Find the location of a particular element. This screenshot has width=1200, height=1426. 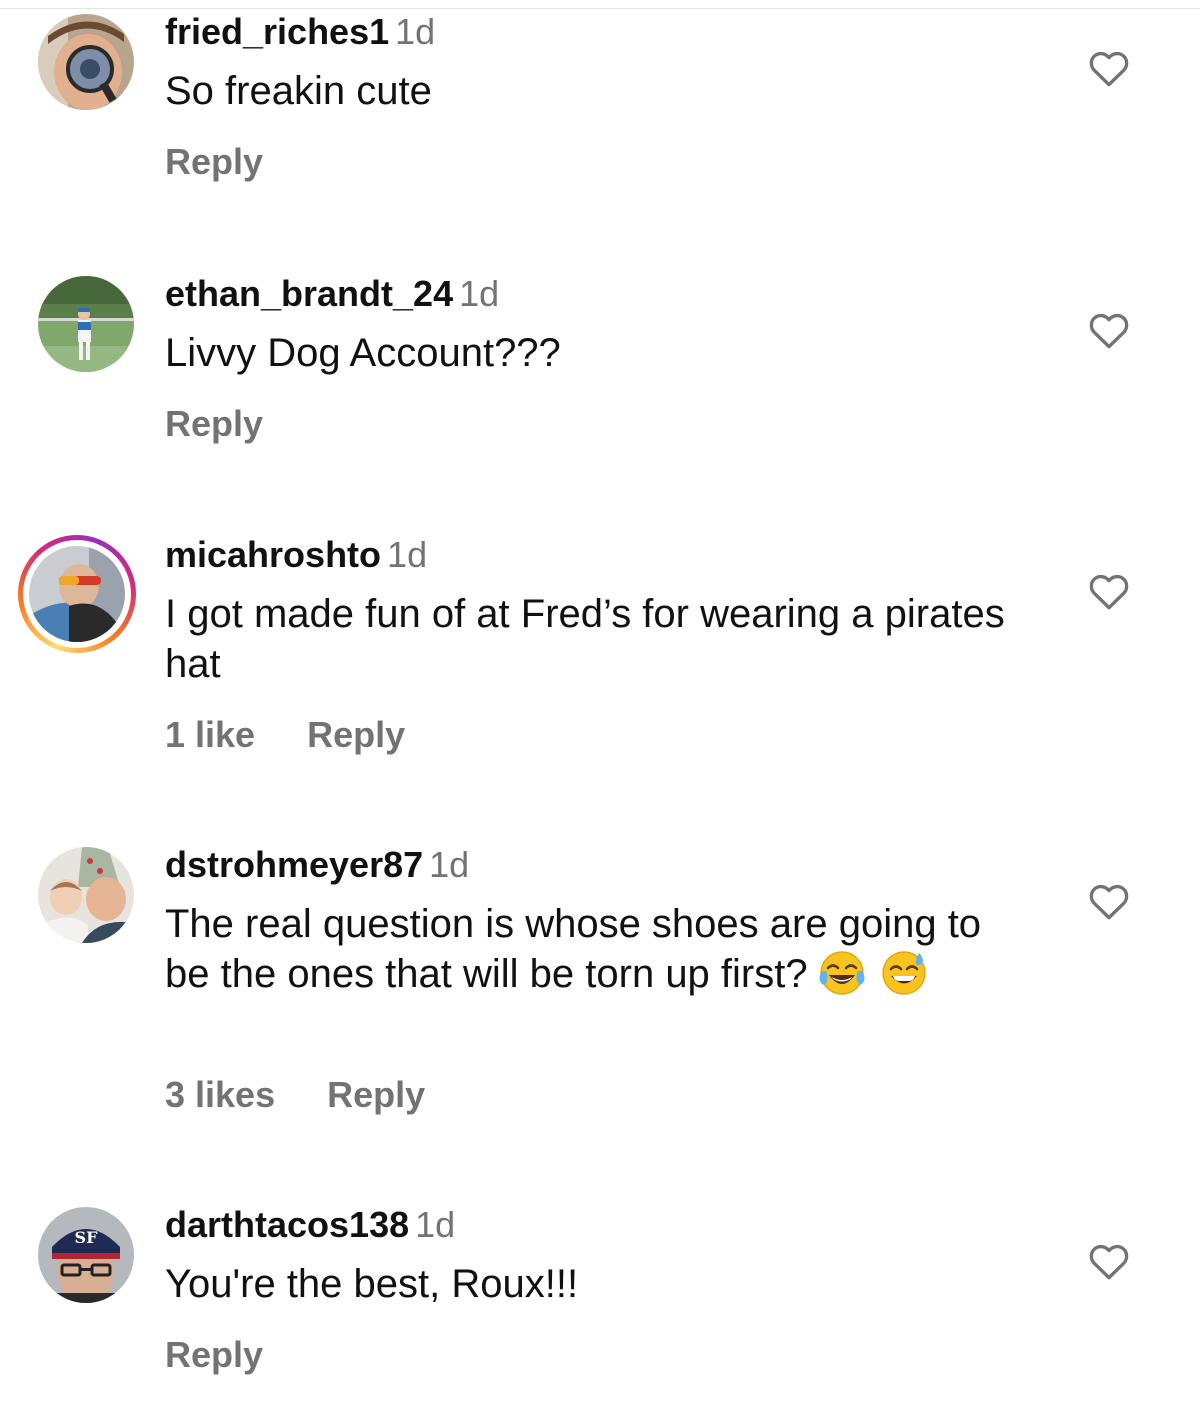

comment-text: Livvy Dog Account??? is located at coordinates (363, 353).